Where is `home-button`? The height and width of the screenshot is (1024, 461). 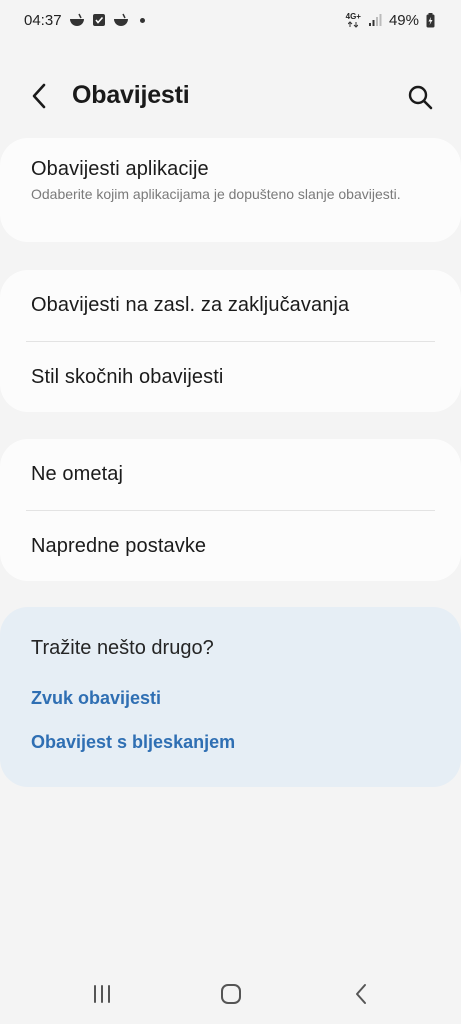
home-button is located at coordinates (231, 994).